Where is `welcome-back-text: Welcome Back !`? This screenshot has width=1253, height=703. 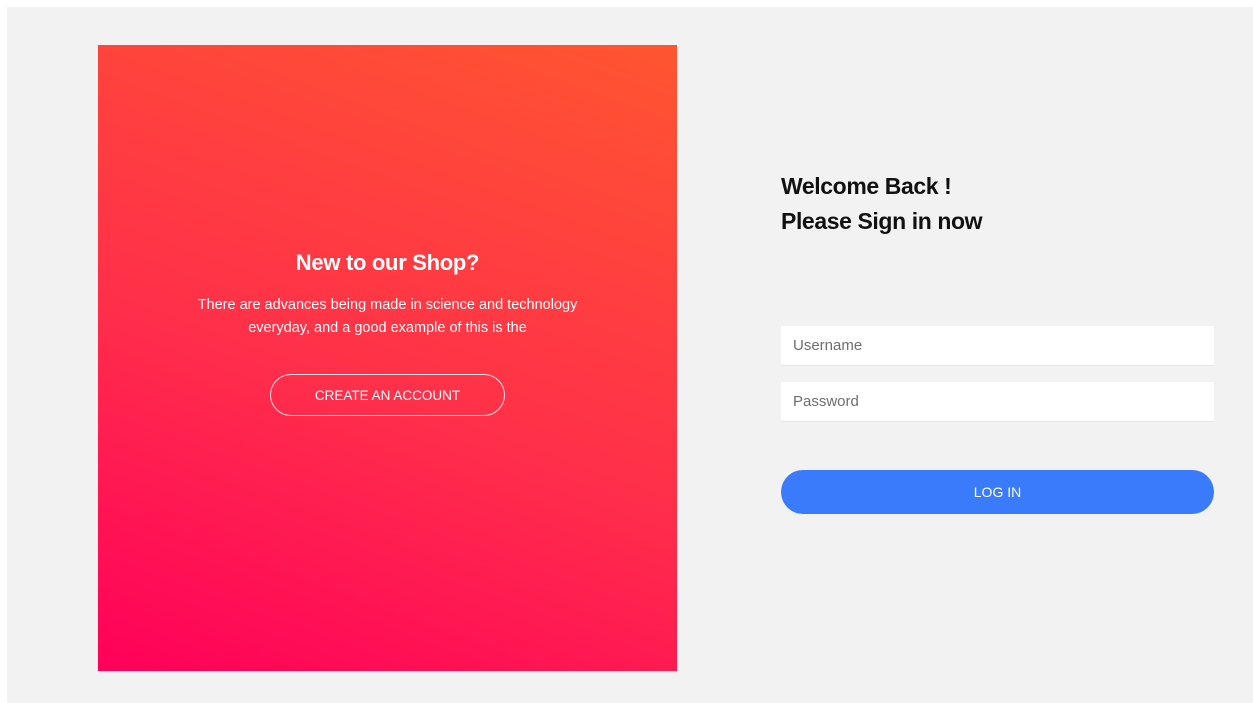 welcome-back-text: Welcome Back ! is located at coordinates (866, 186).